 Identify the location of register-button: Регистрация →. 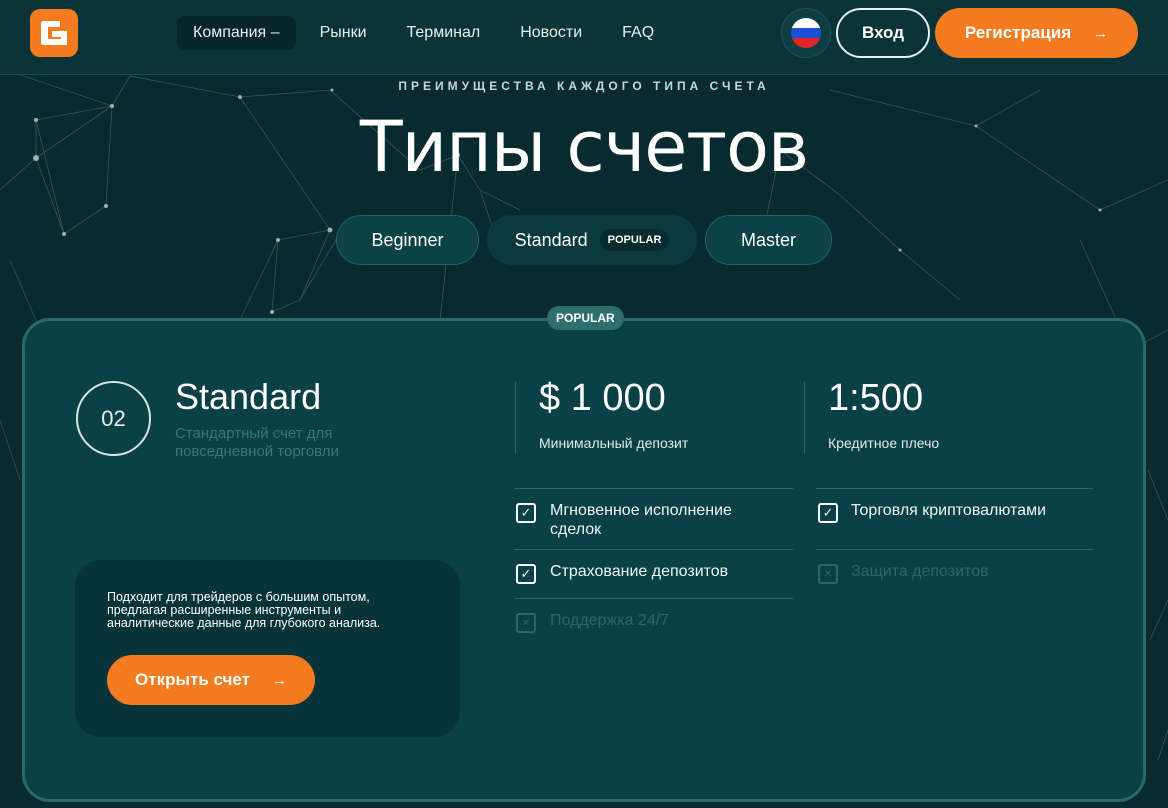
(1036, 33).